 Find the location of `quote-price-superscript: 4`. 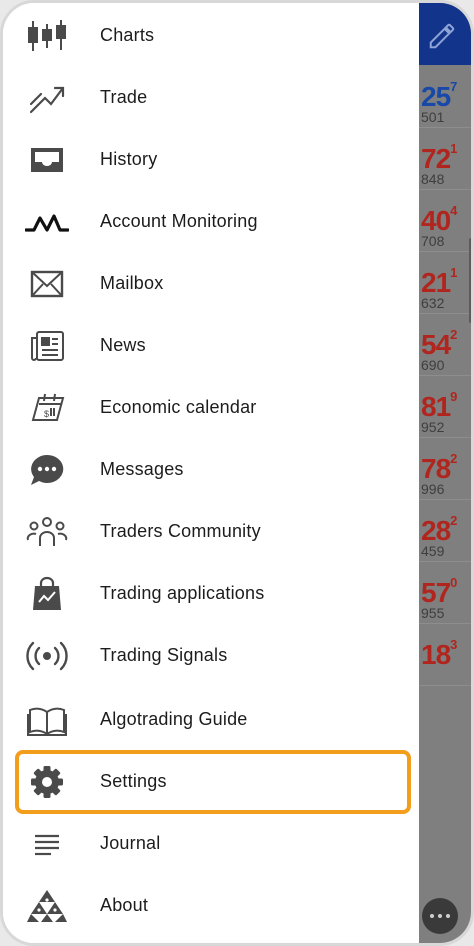

quote-price-superscript: 4 is located at coordinates (453, 210).